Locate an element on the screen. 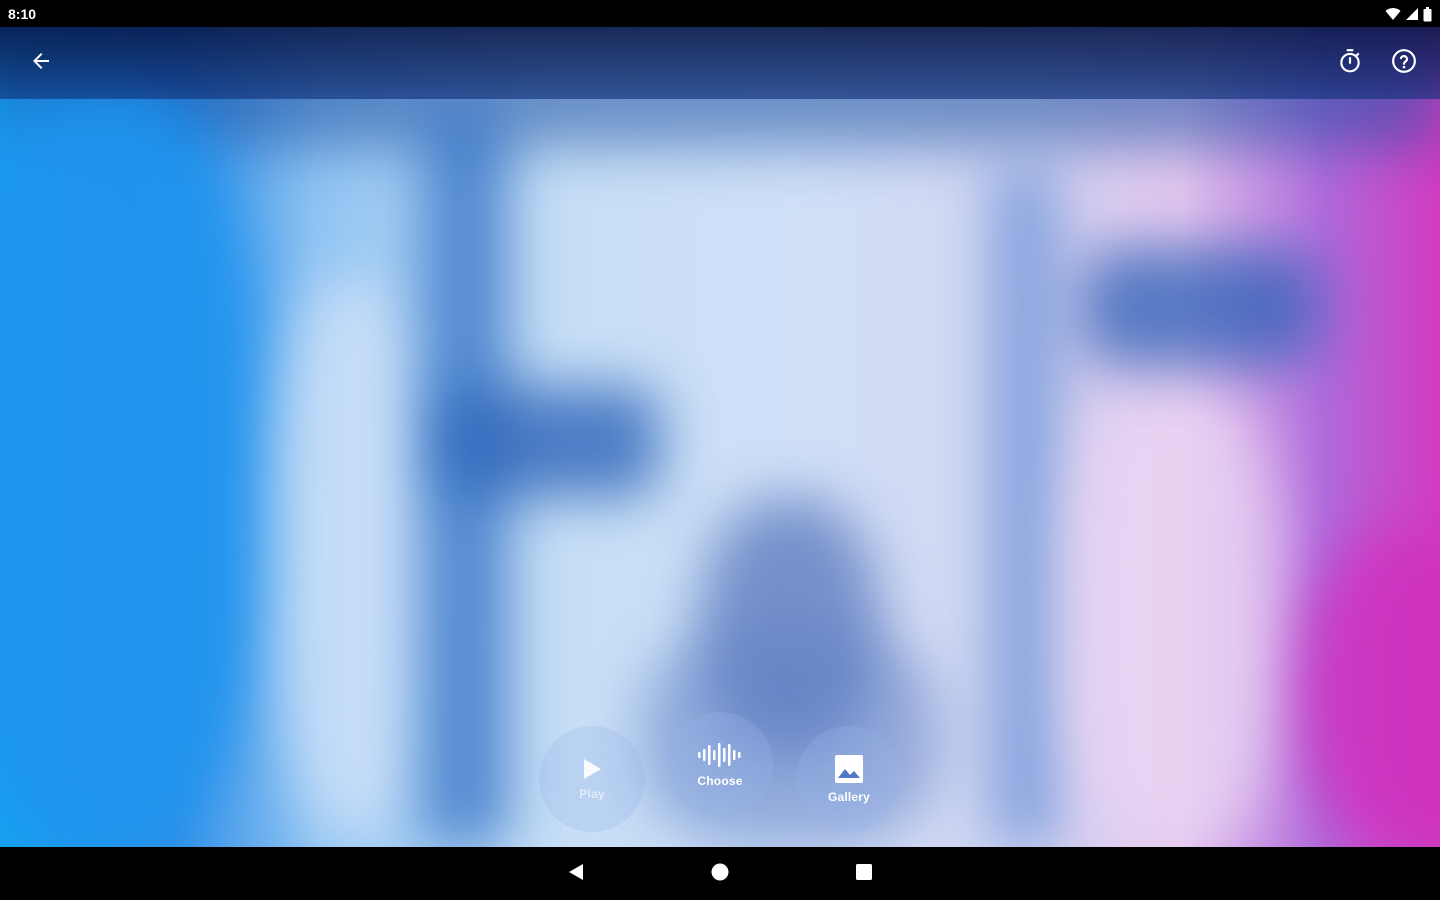  gallery-button: Gallery is located at coordinates (849, 779).